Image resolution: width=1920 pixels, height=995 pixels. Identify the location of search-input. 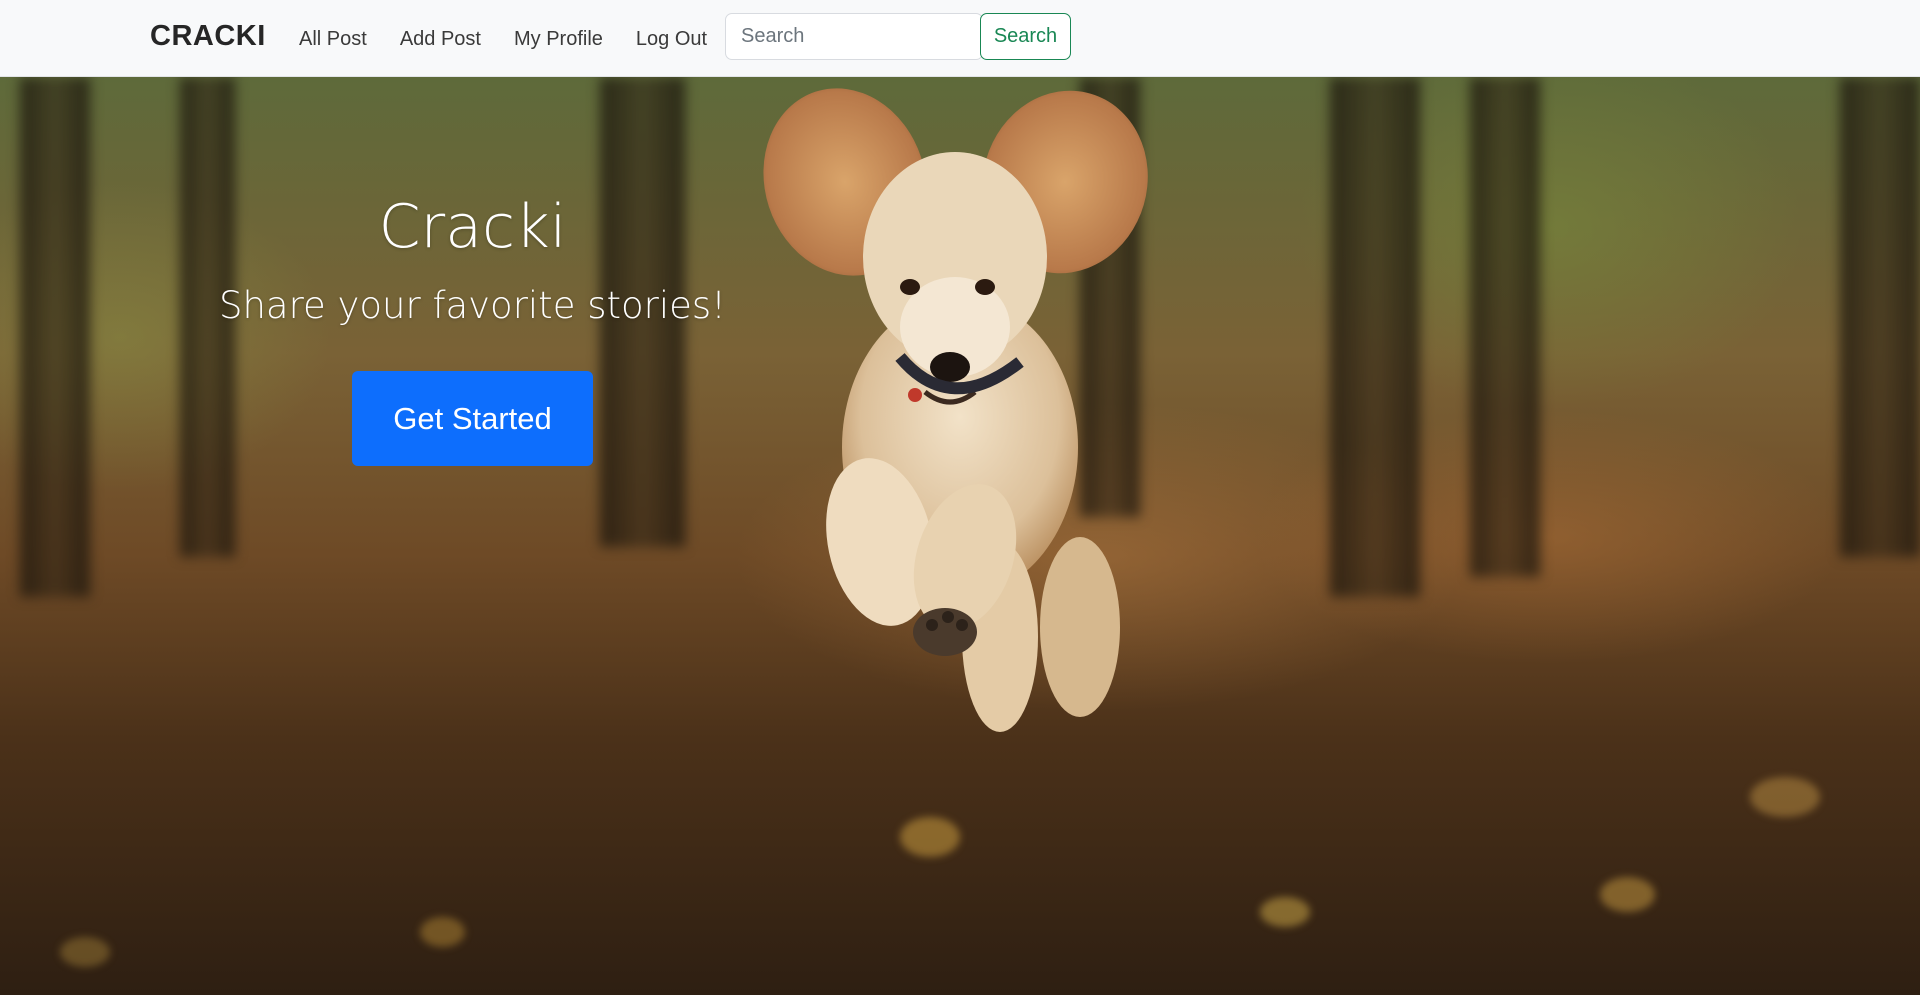
(854, 36).